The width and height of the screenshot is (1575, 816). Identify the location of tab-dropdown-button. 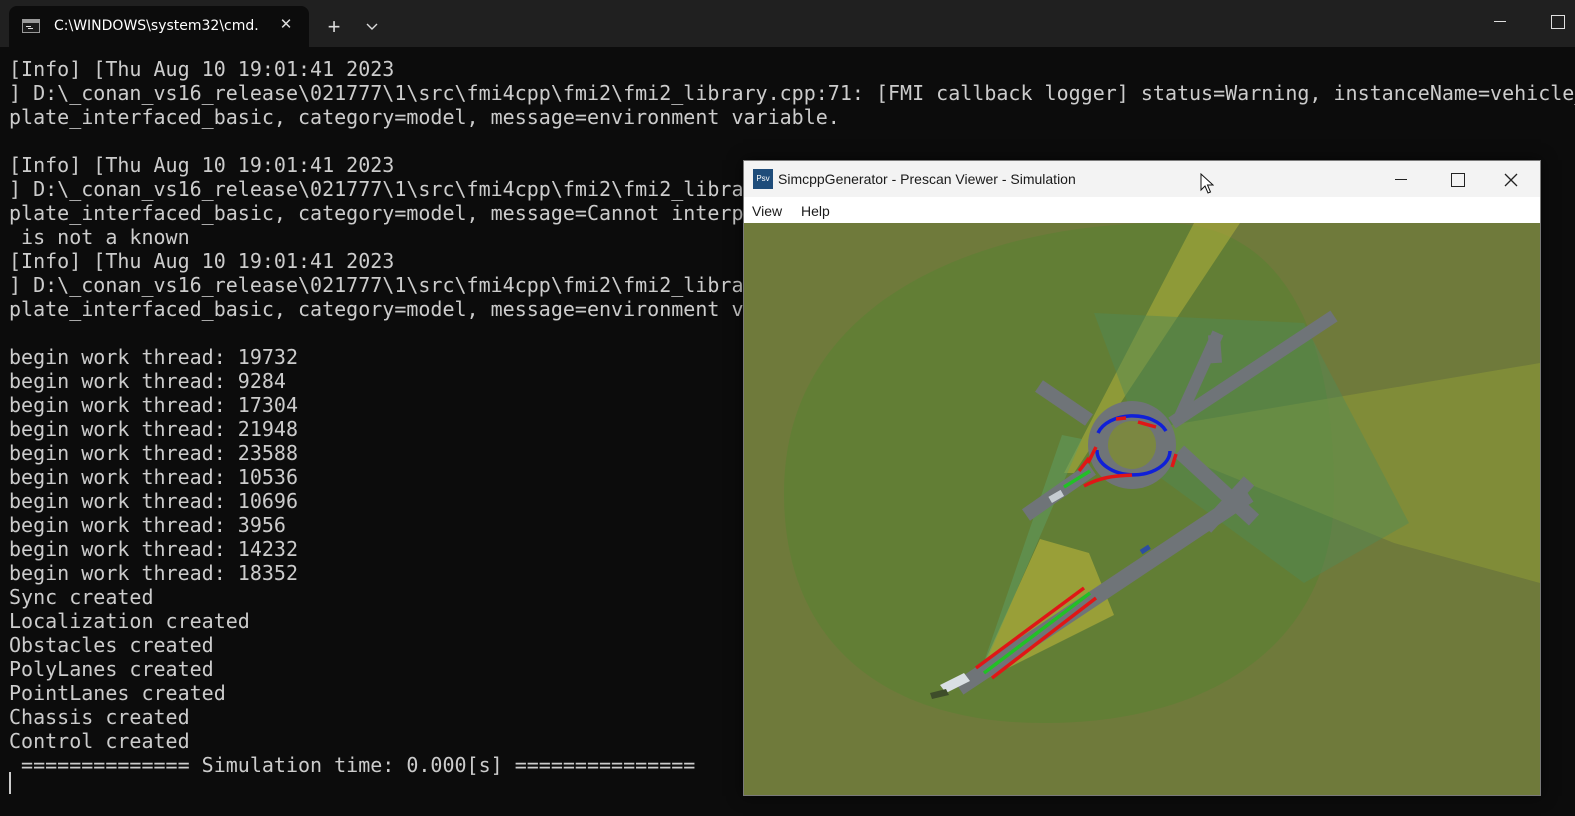
(372, 28).